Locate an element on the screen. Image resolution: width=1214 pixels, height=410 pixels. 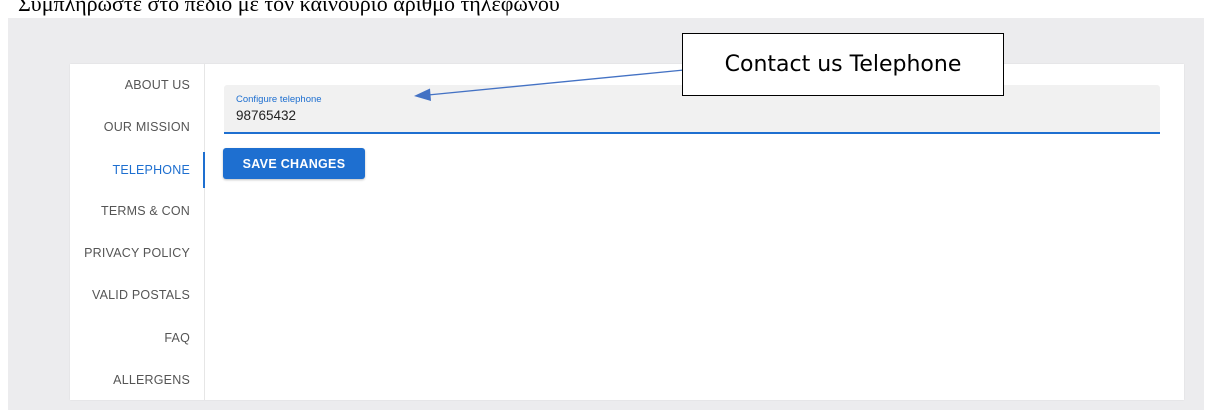
annotation-callout-text: Contact us Telephone is located at coordinates (843, 64).